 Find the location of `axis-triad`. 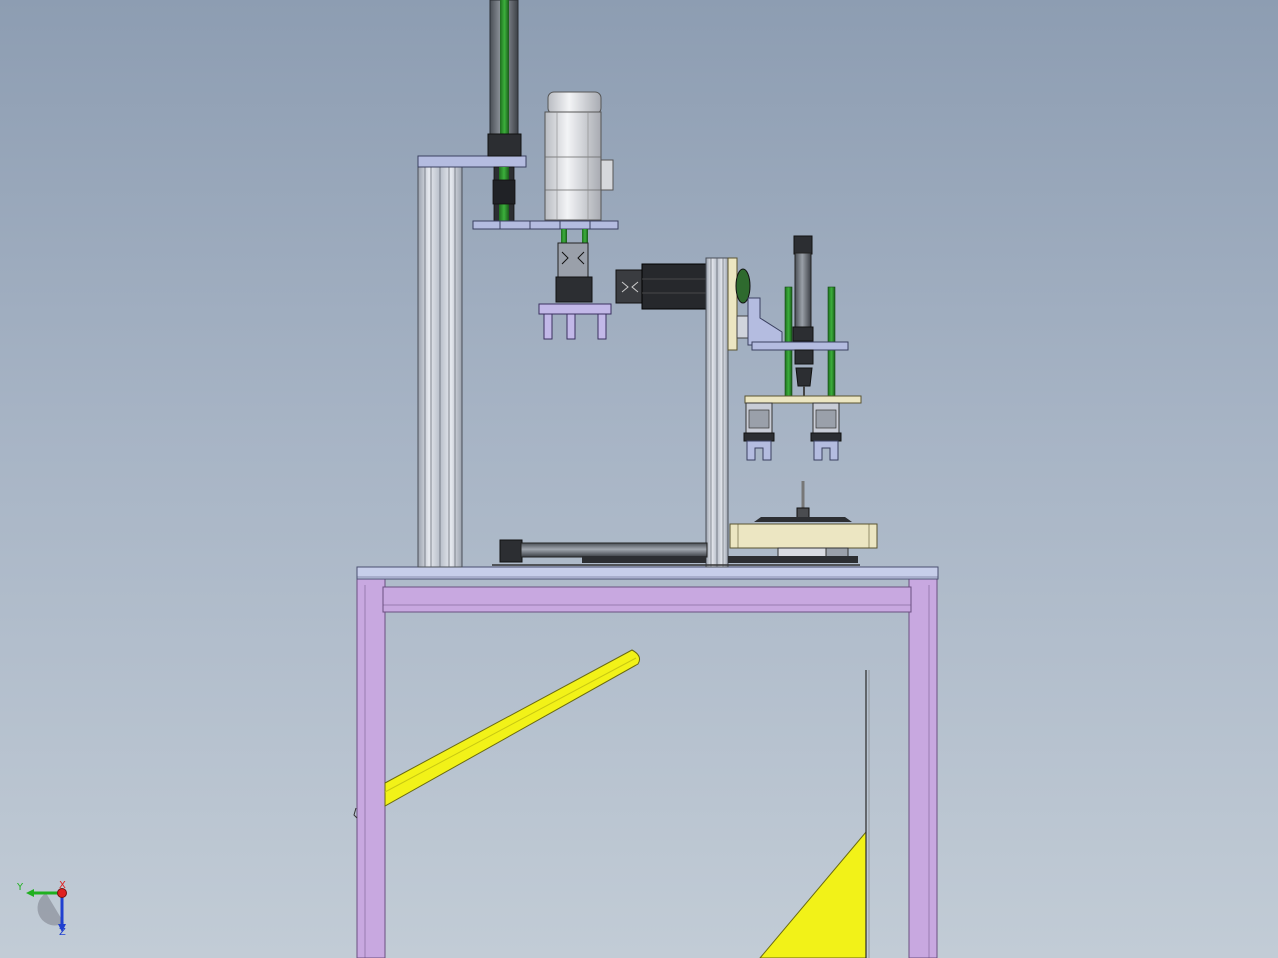

axis-triad is located at coordinates (46, 910).